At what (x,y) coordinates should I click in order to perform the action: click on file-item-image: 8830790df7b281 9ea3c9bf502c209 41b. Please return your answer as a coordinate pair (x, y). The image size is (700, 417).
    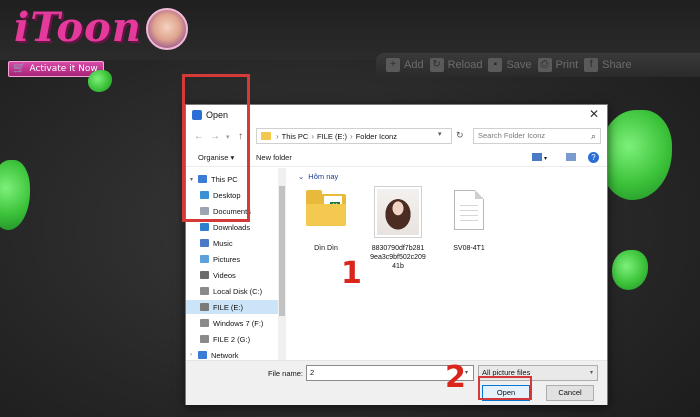
    Looking at the image, I should click on (398, 257).